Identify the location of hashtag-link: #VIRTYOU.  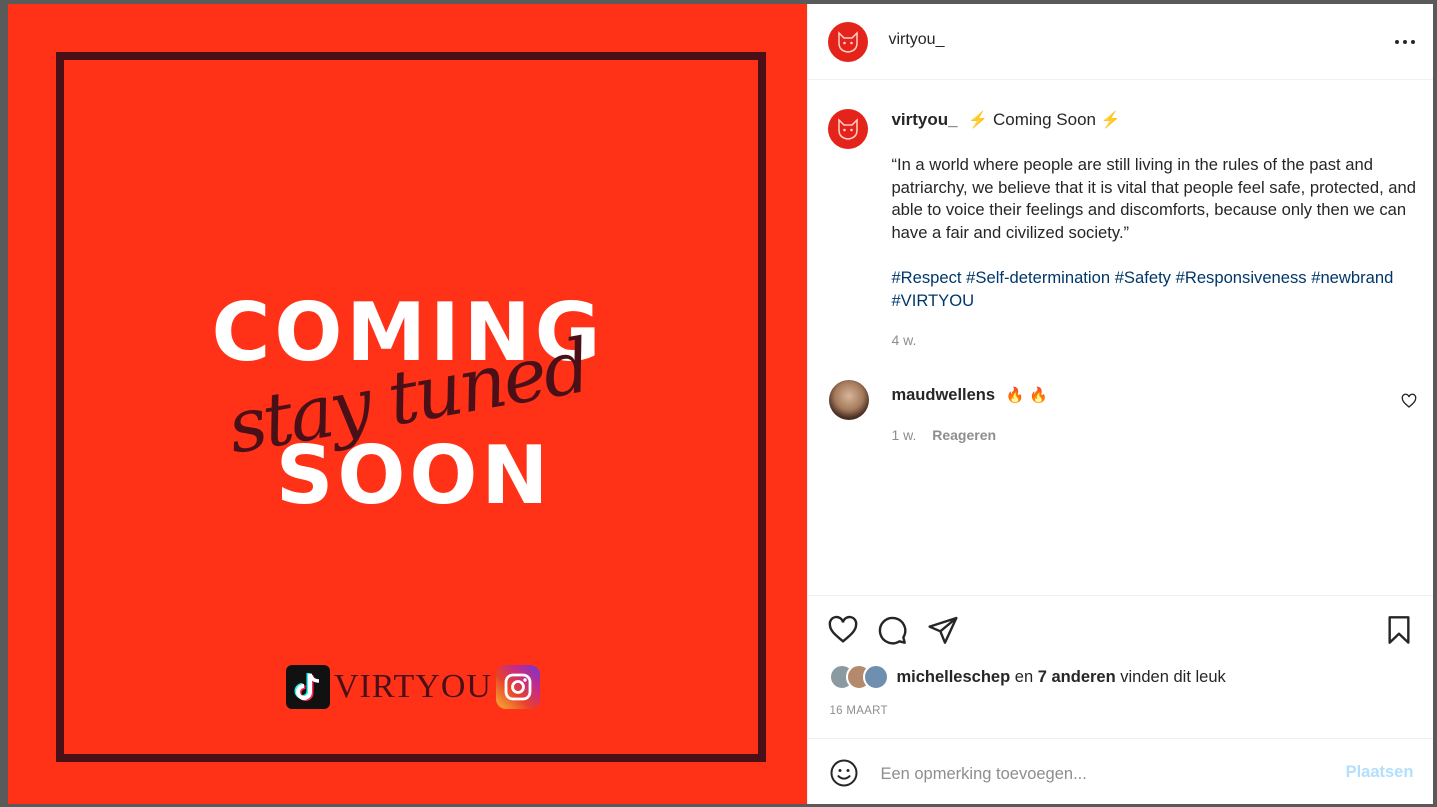
(932, 300).